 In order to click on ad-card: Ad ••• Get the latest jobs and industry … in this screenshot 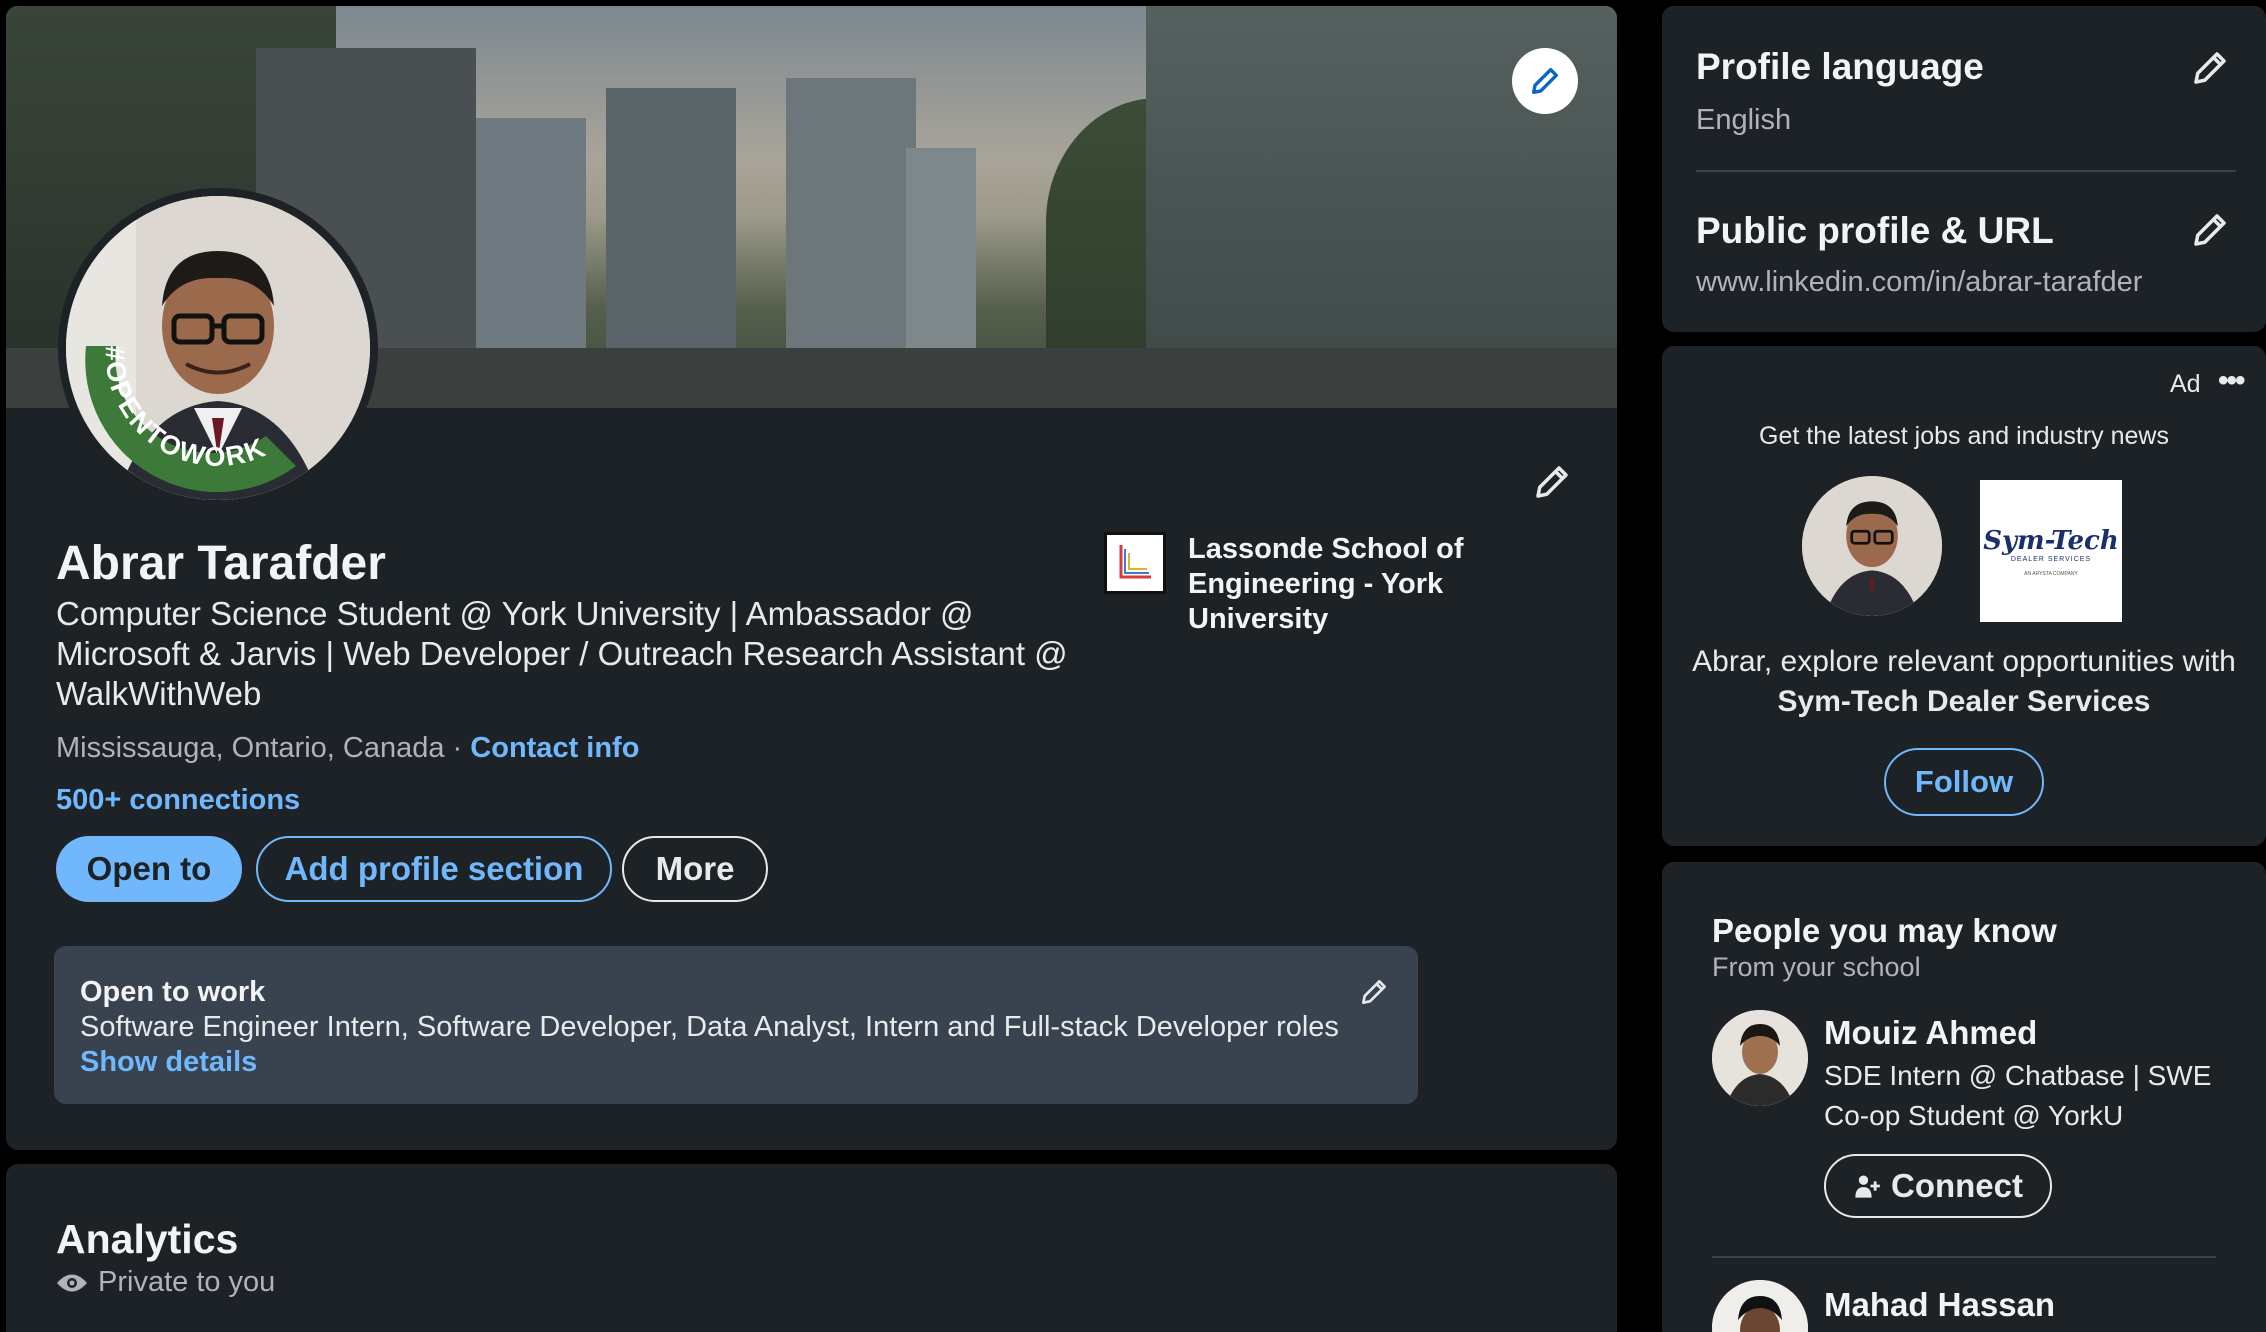, I will do `click(1964, 596)`.